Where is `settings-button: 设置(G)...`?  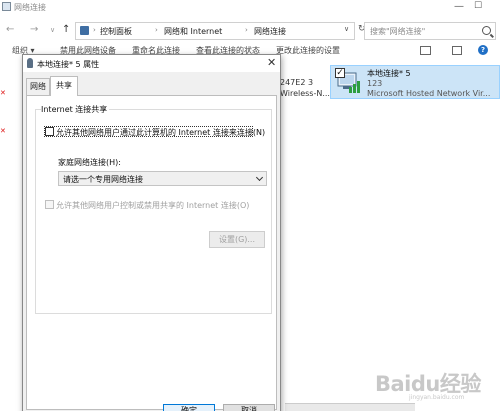
settings-button: 设置(G)... is located at coordinates (237, 239).